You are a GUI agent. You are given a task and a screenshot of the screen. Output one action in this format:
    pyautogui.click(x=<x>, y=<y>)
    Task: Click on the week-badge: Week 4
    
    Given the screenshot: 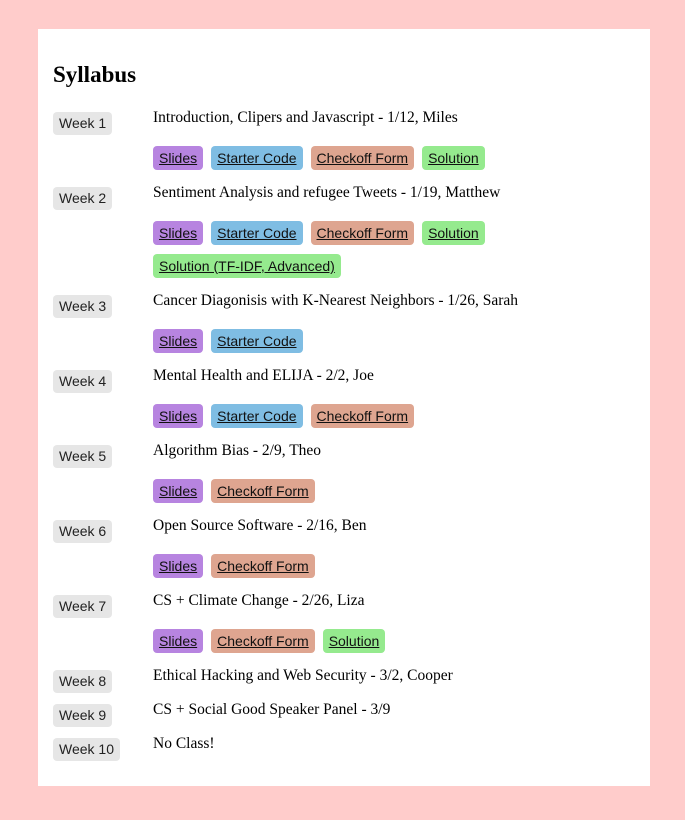 What is the action you would take?
    pyautogui.click(x=83, y=381)
    